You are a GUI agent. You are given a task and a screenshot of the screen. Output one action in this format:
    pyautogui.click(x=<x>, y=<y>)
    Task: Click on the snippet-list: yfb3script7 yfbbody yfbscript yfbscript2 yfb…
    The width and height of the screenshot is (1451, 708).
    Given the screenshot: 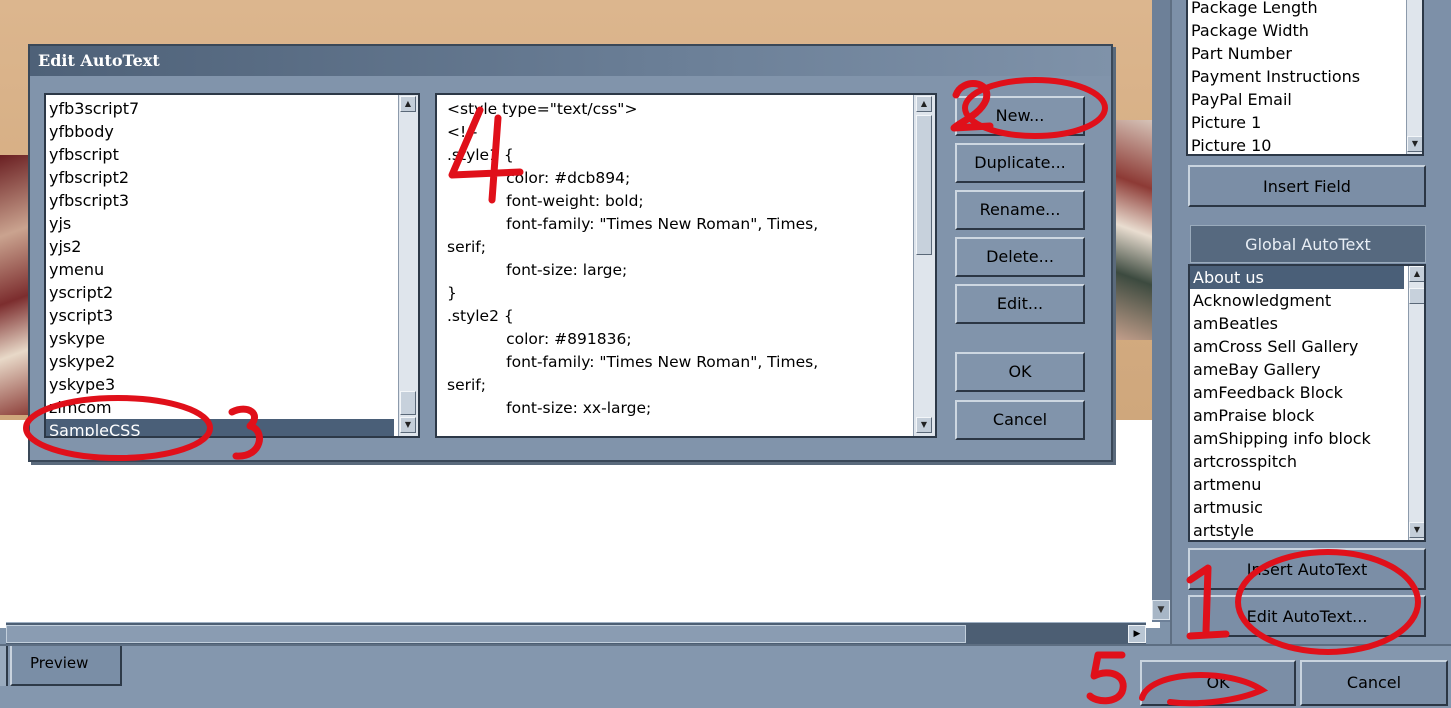 What is the action you would take?
    pyautogui.click(x=232, y=265)
    